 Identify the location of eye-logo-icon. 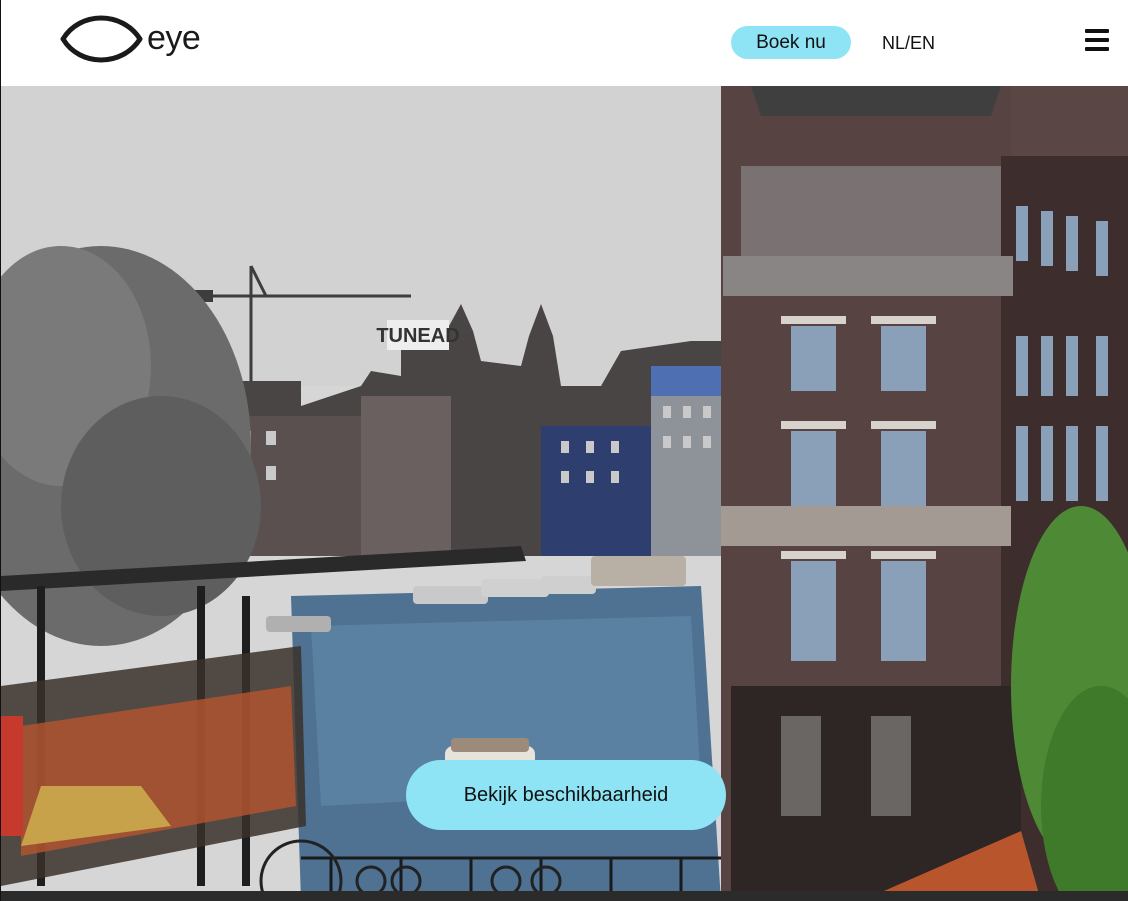
(101, 39).